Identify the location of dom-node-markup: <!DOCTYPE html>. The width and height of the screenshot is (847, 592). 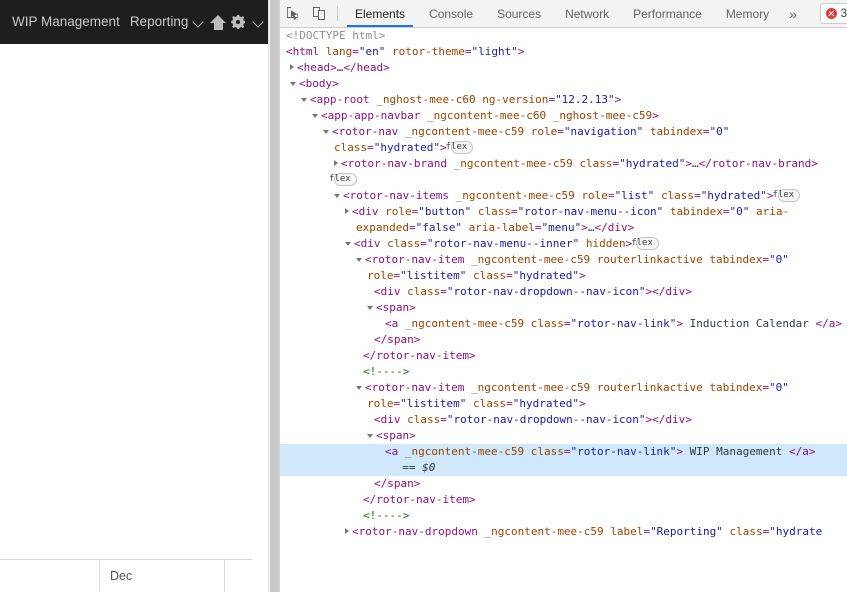
(336, 35).